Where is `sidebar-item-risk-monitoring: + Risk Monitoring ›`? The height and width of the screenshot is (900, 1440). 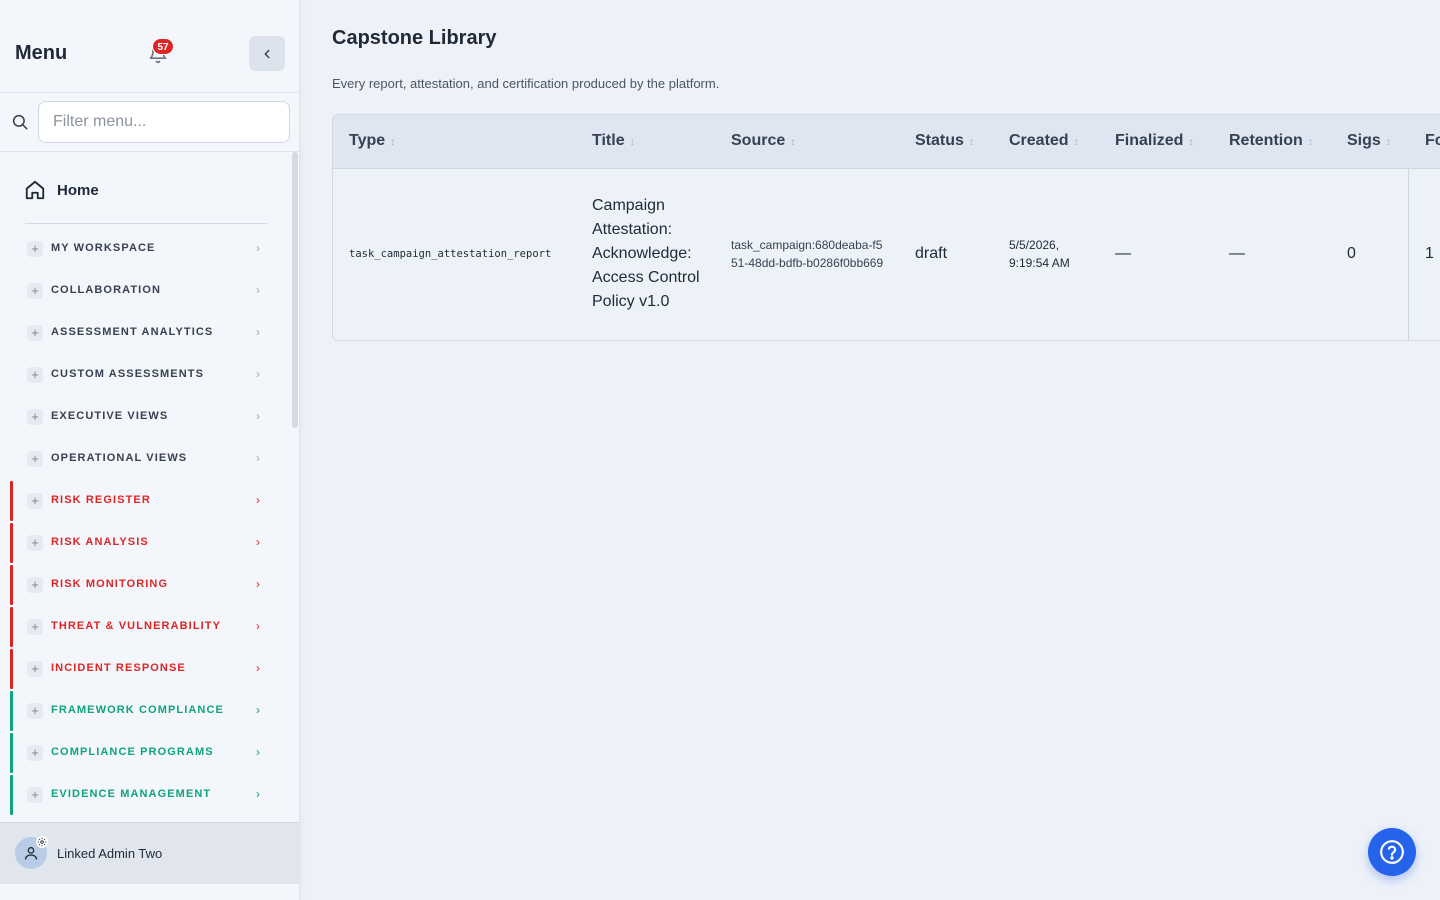 sidebar-item-risk-monitoring: + Risk Monitoring › is located at coordinates (145, 585).